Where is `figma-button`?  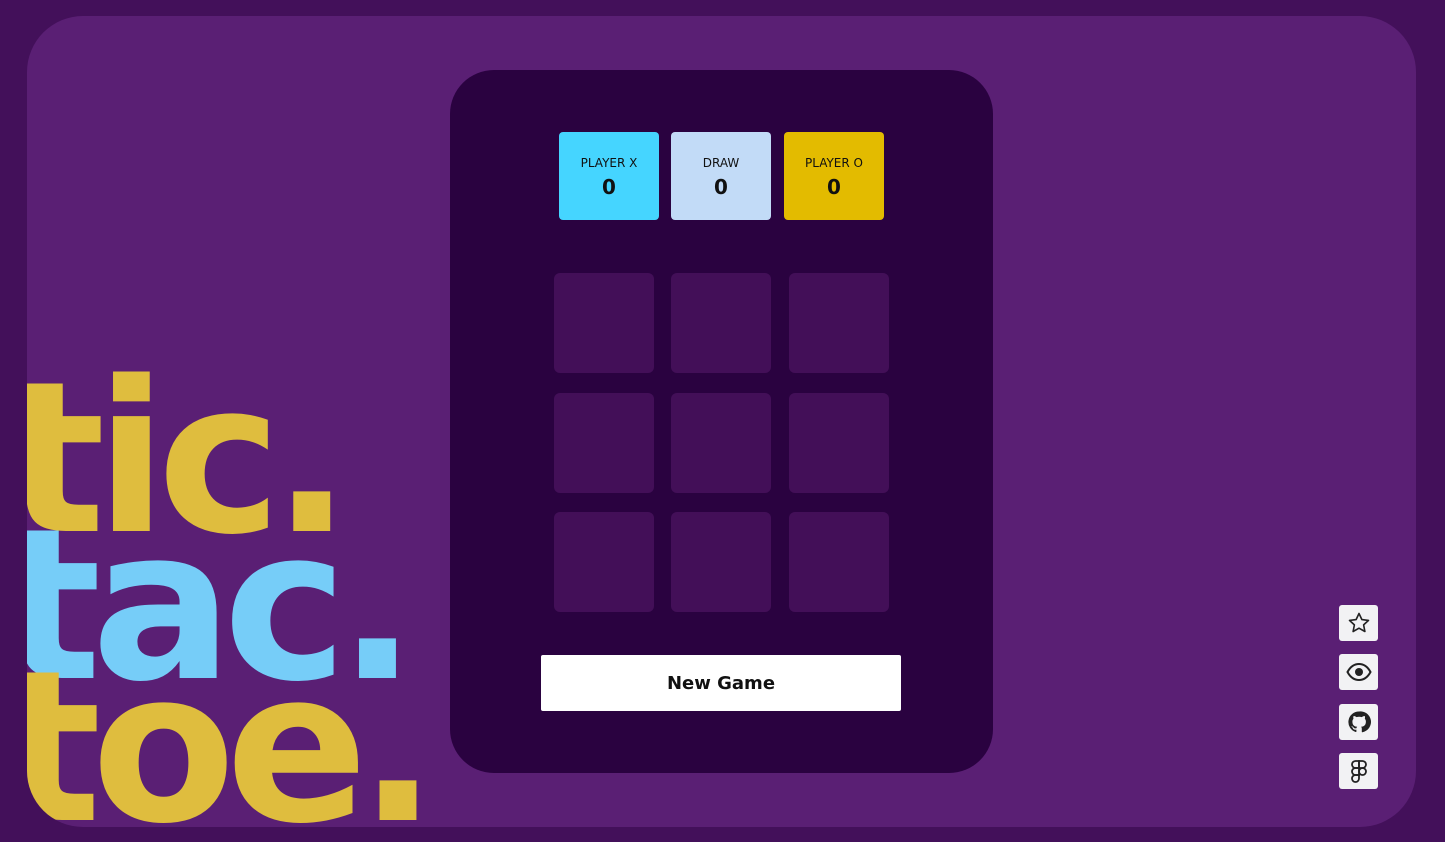 figma-button is located at coordinates (1358, 771).